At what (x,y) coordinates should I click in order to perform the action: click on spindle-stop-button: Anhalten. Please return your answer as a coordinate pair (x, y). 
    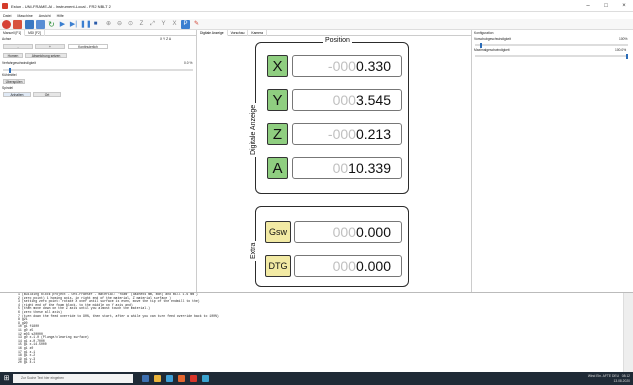
    Looking at the image, I should click on (17, 94).